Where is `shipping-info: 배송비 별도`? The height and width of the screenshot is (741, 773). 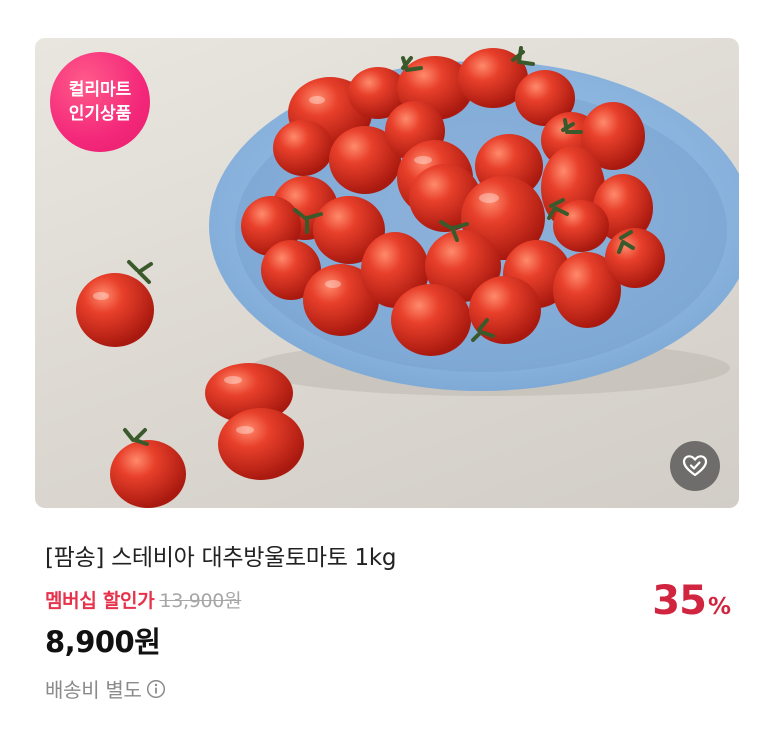
shipping-info: 배송비 별도 is located at coordinates (105, 688).